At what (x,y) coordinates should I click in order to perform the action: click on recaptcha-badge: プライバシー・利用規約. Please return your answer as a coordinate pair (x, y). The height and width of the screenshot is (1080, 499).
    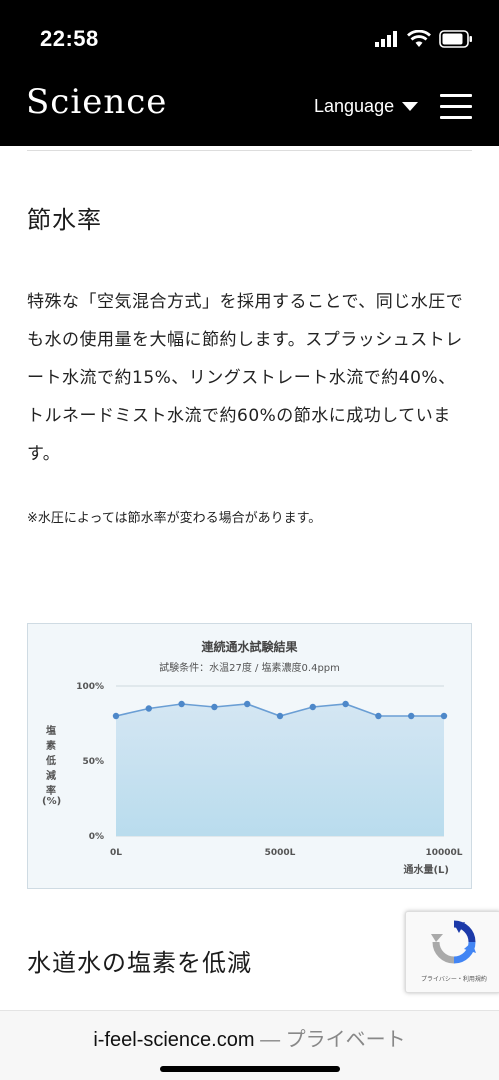
    Looking at the image, I should click on (452, 952).